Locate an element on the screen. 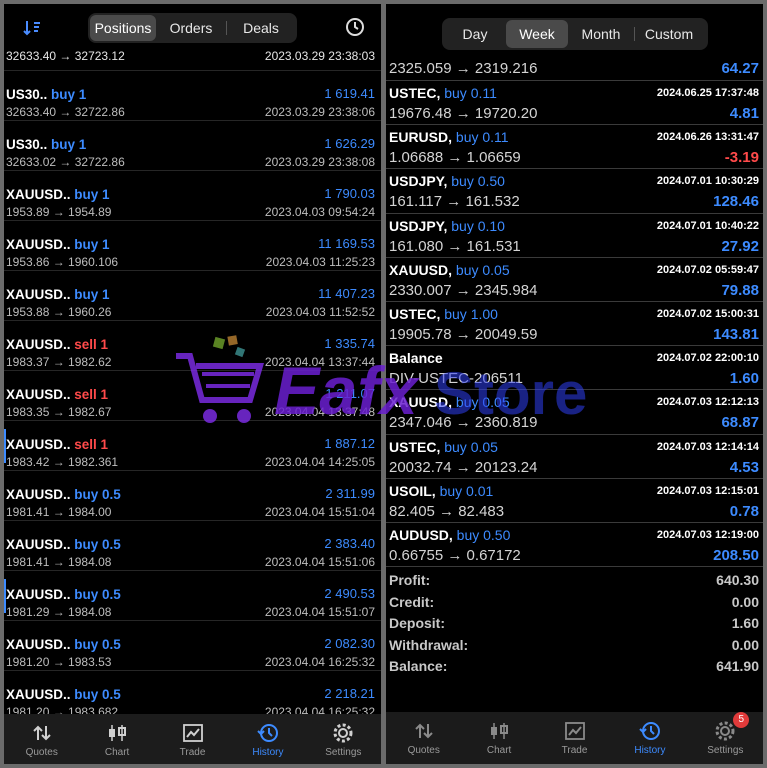 This screenshot has width=767, height=768. tab-custom: Custom is located at coordinates (669, 34).